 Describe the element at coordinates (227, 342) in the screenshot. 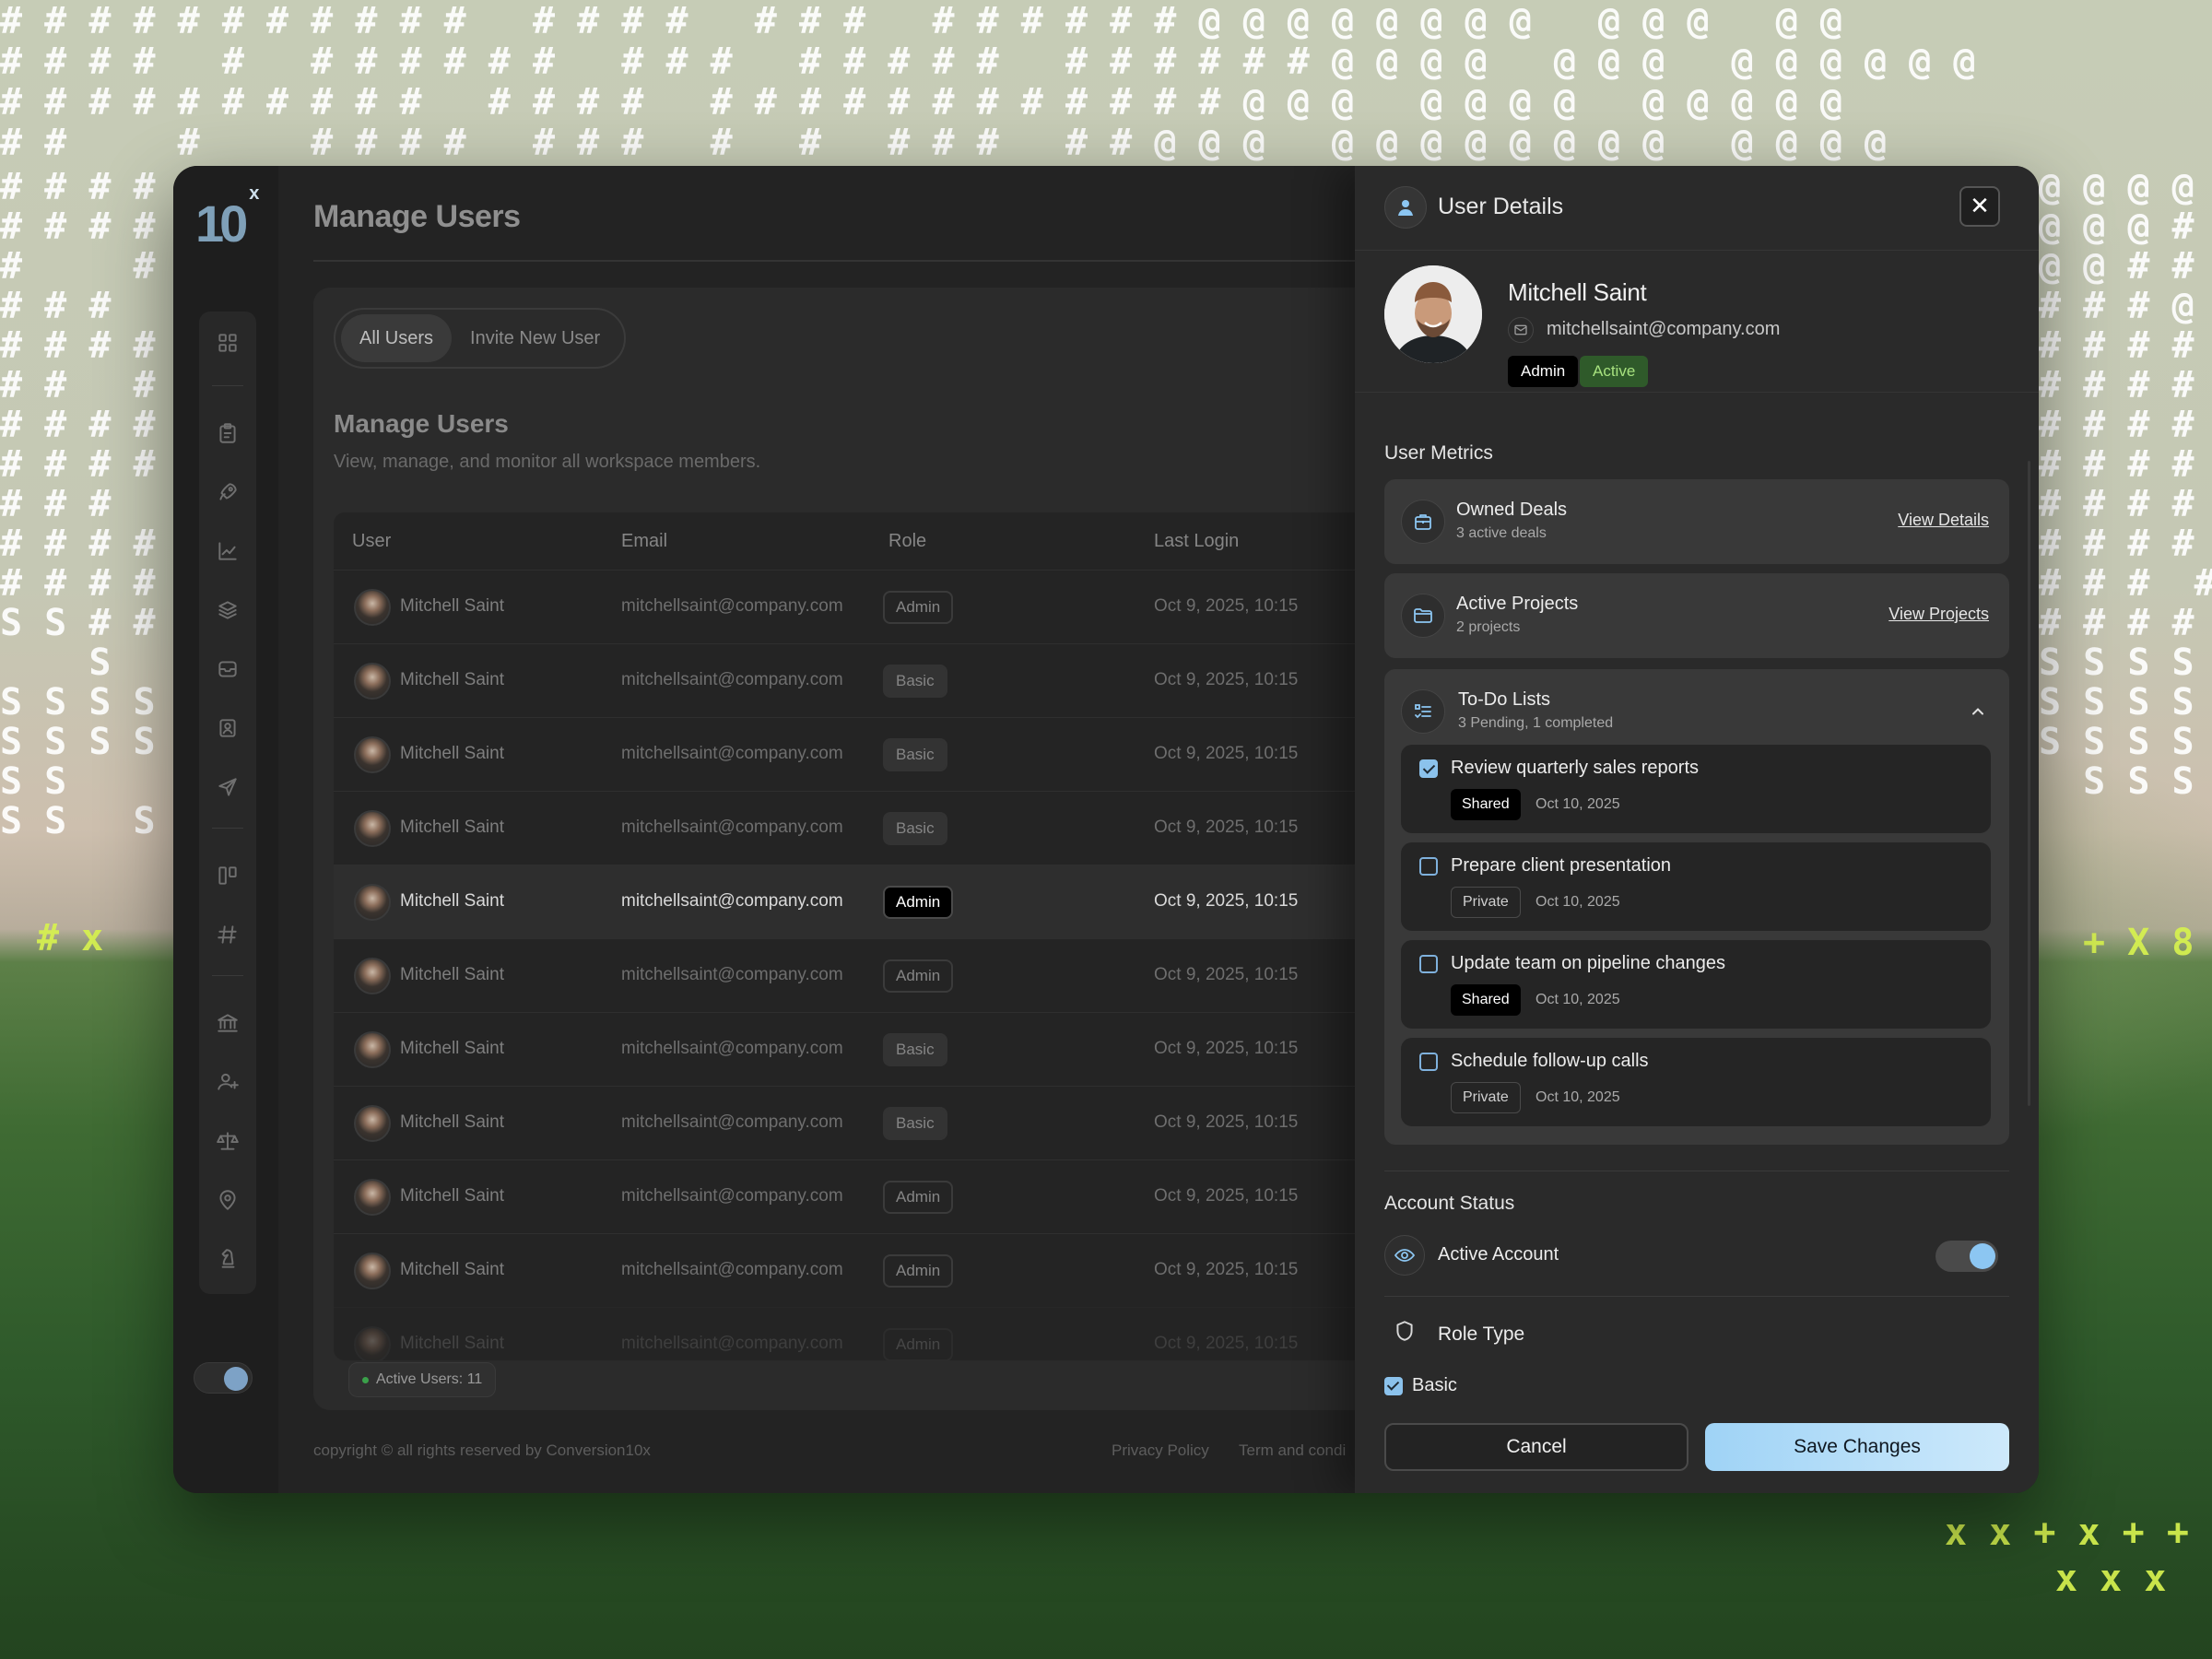

I see `dashboard-icon` at that location.